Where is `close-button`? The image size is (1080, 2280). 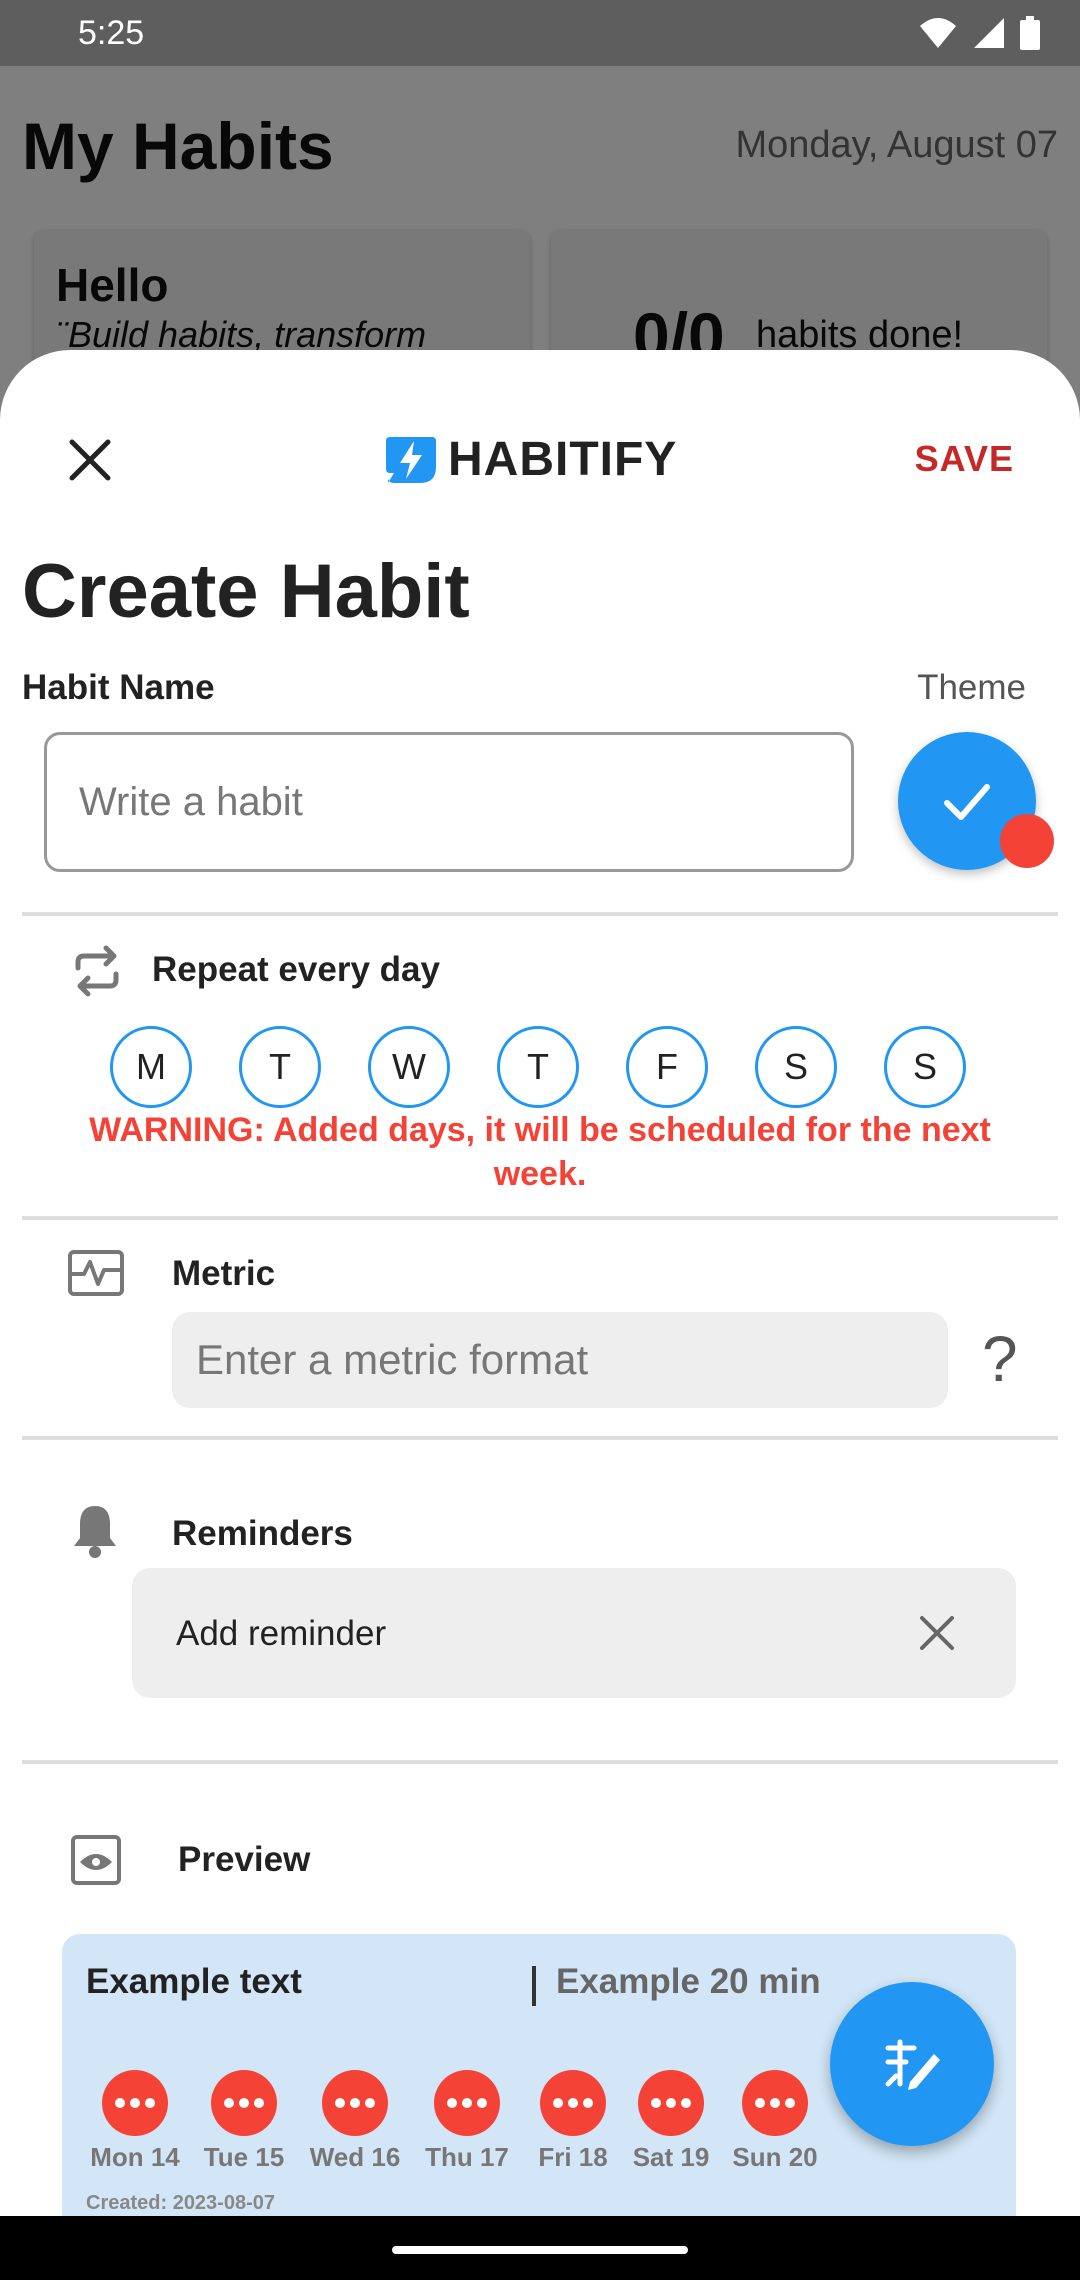
close-button is located at coordinates (90, 460).